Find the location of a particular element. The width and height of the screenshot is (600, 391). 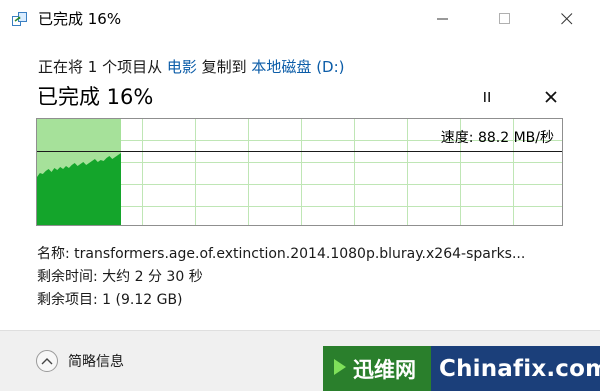

maximize-button is located at coordinates (505, 19).